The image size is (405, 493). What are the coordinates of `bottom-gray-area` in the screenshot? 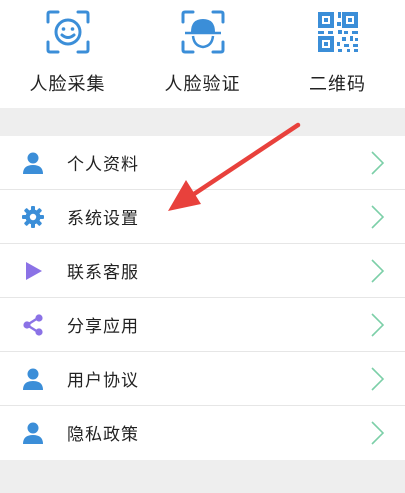 It's located at (202, 476).